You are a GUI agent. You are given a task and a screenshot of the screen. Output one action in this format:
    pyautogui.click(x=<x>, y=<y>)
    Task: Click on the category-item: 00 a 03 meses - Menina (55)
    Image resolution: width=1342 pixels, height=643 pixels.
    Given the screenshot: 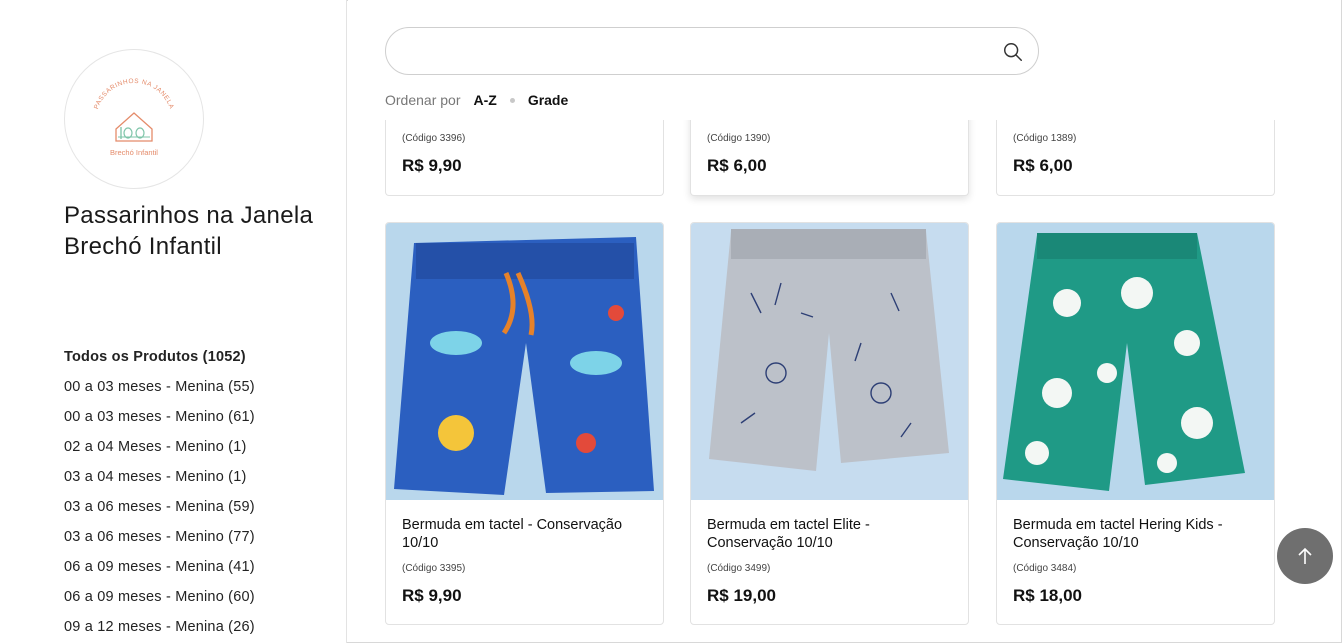 What is the action you would take?
    pyautogui.click(x=159, y=391)
    